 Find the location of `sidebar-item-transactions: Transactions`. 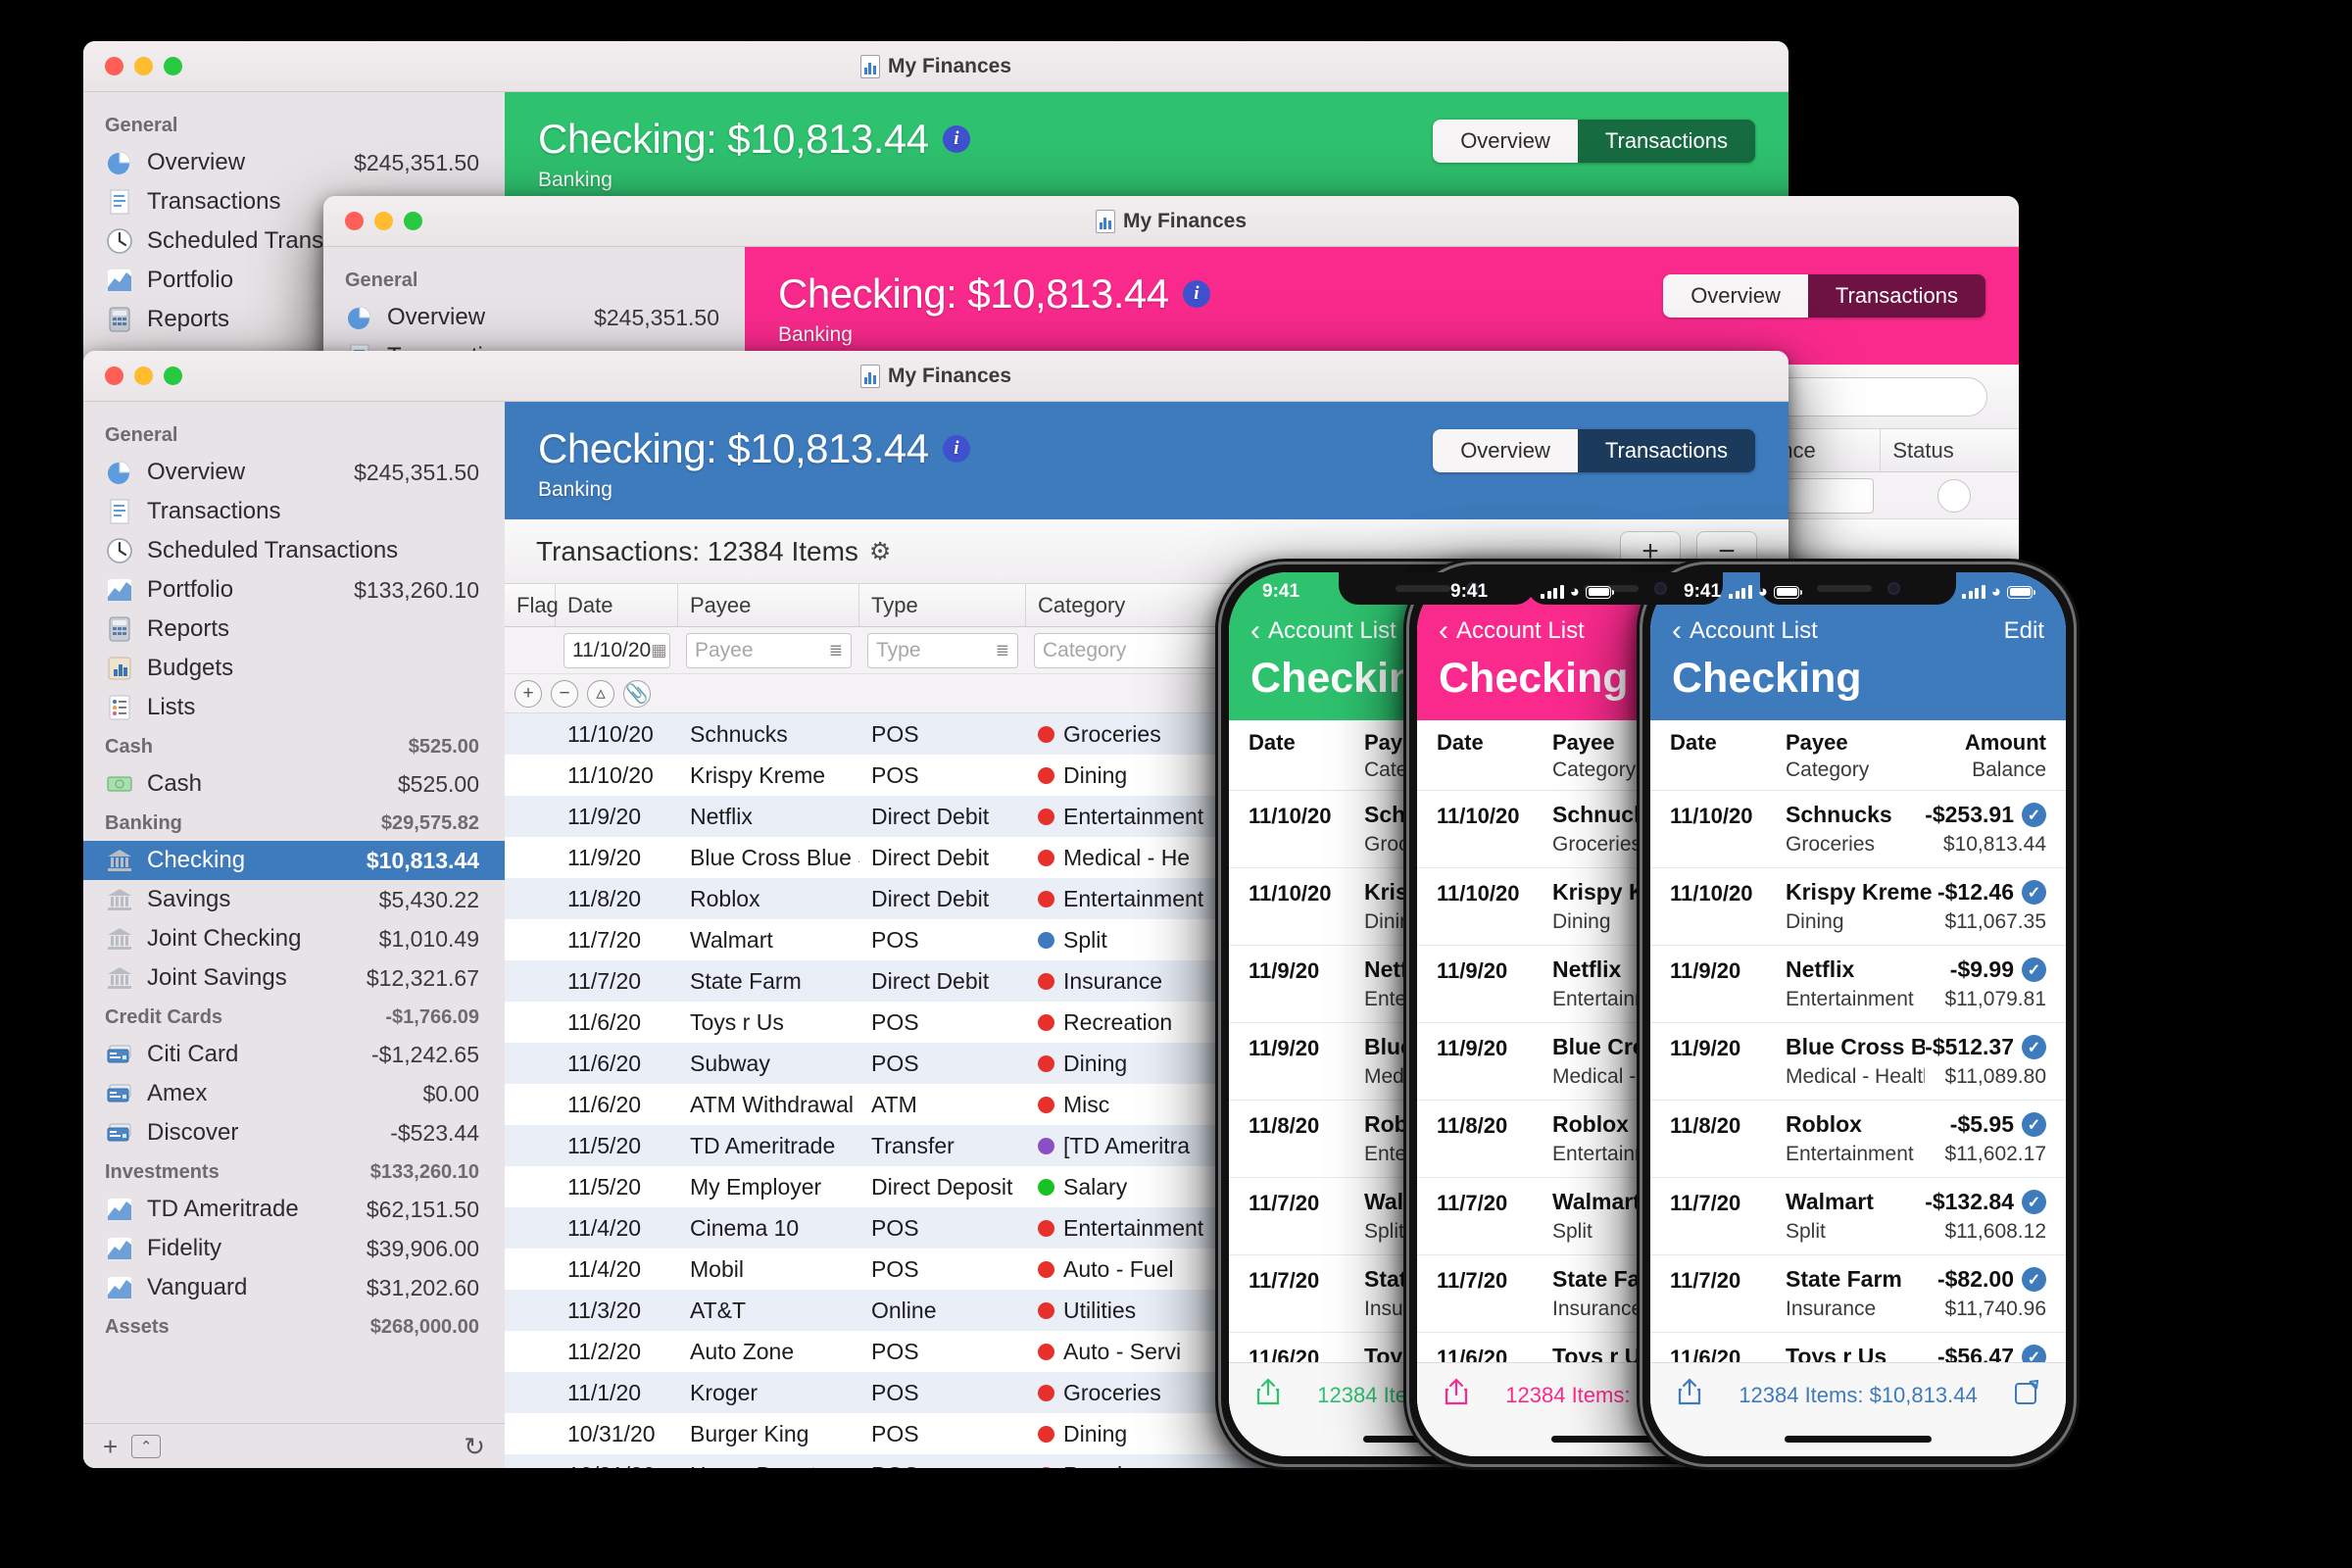

sidebar-item-transactions: Transactions is located at coordinates (294, 511).